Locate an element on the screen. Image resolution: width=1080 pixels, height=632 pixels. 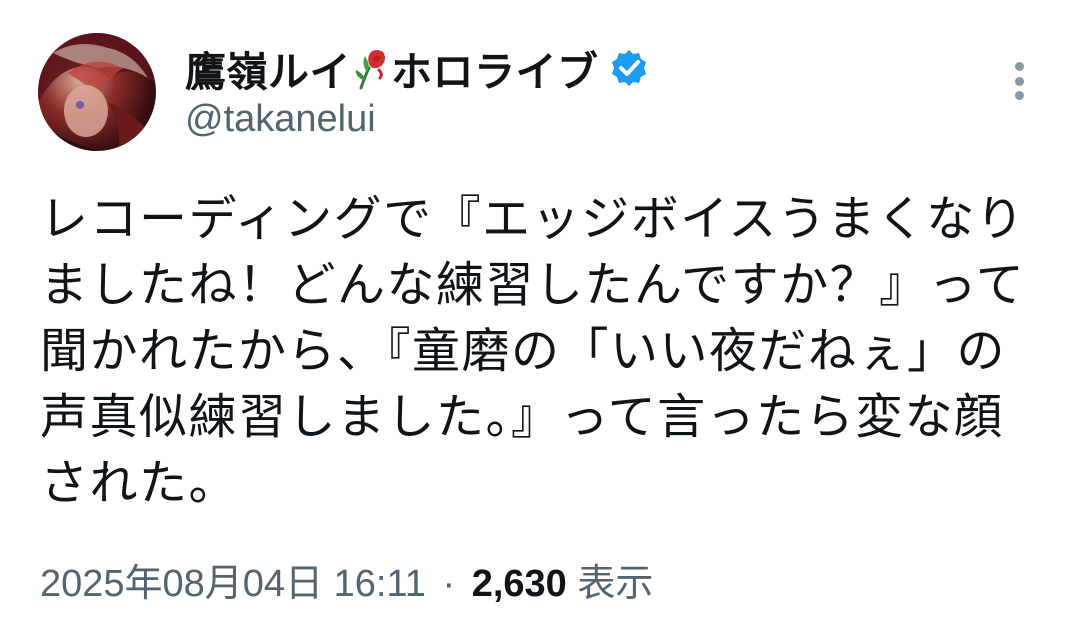
tweet-meta: 2025年08月04日 16:11 · 2,630 表示 is located at coordinates (346, 579).